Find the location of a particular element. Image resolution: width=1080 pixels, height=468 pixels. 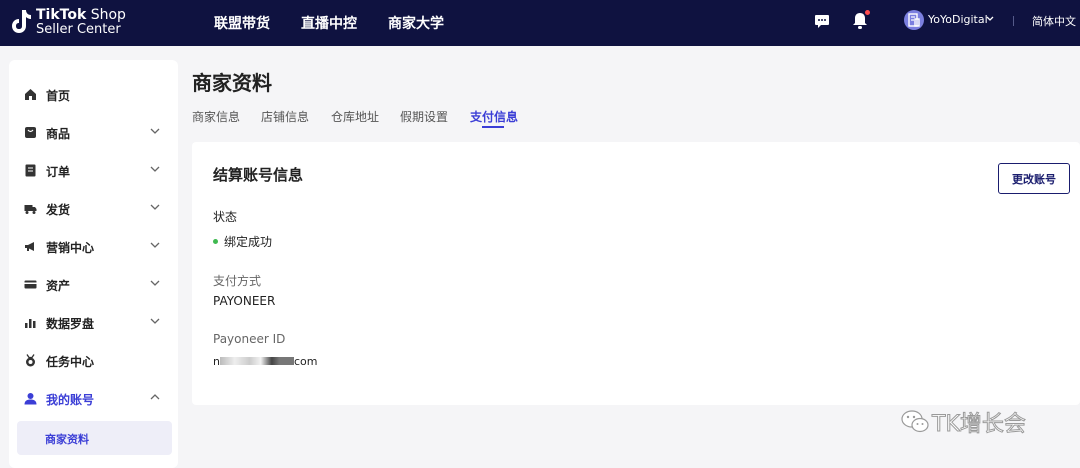

payoneer-id-value: n com is located at coordinates (265, 361).